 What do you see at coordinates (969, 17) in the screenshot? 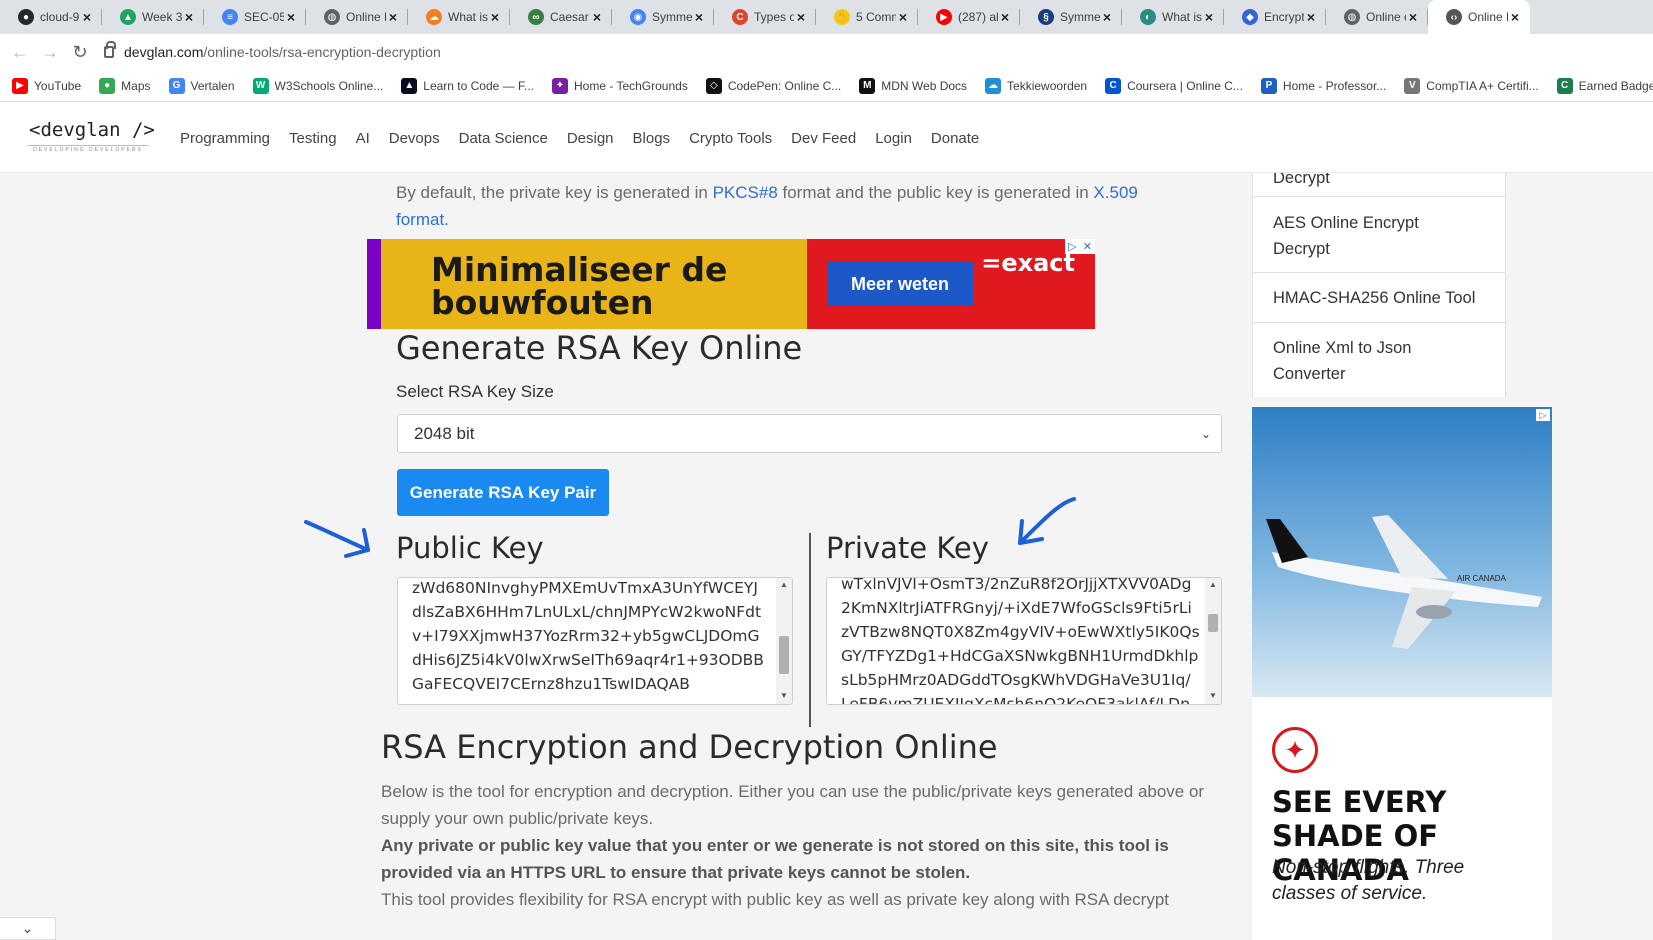
I see `browser-tab: ▶ (287) alg×` at bounding box center [969, 17].